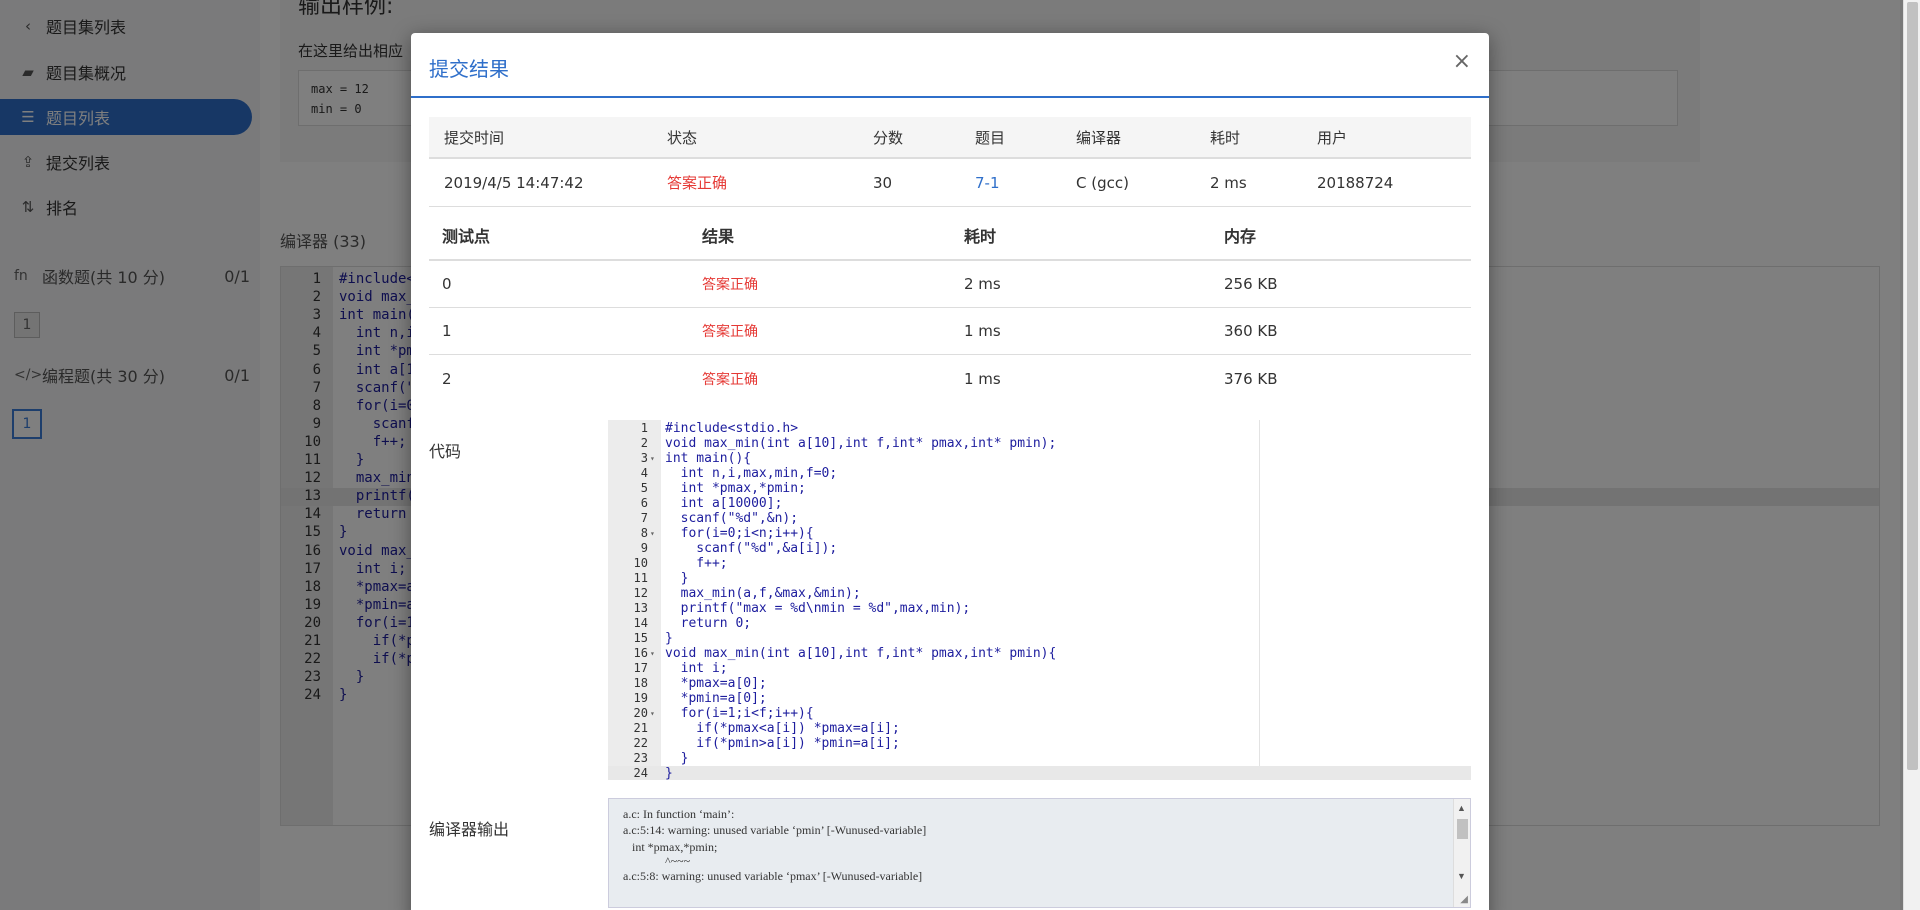  Describe the element at coordinates (782, 743) in the screenshot. I see `code-text: if(*pmin>a[i]) *pmin=a[i];` at that location.